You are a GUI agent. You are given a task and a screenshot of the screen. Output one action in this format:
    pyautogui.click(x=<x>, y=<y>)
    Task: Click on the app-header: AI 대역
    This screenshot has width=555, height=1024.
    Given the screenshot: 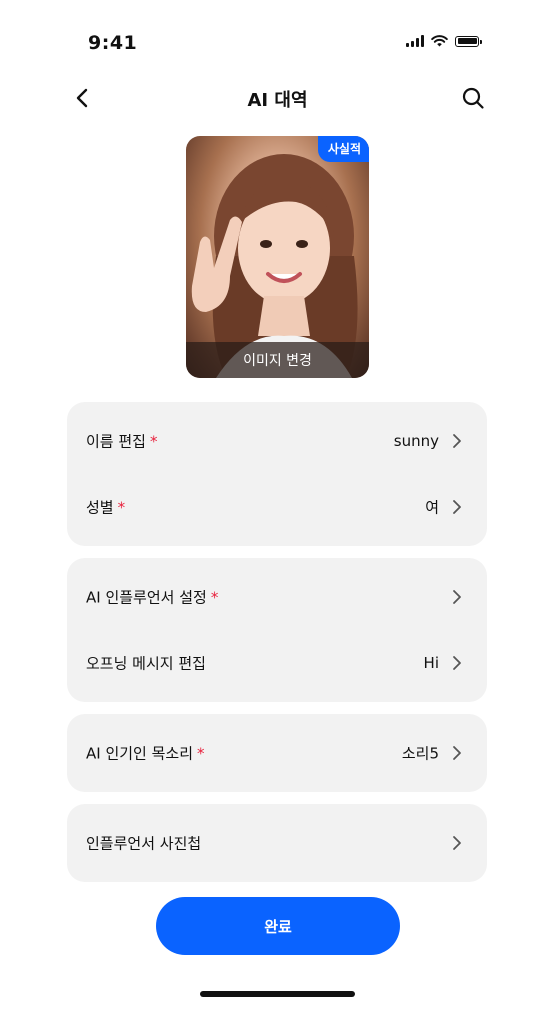 What is the action you would take?
    pyautogui.click(x=277, y=98)
    